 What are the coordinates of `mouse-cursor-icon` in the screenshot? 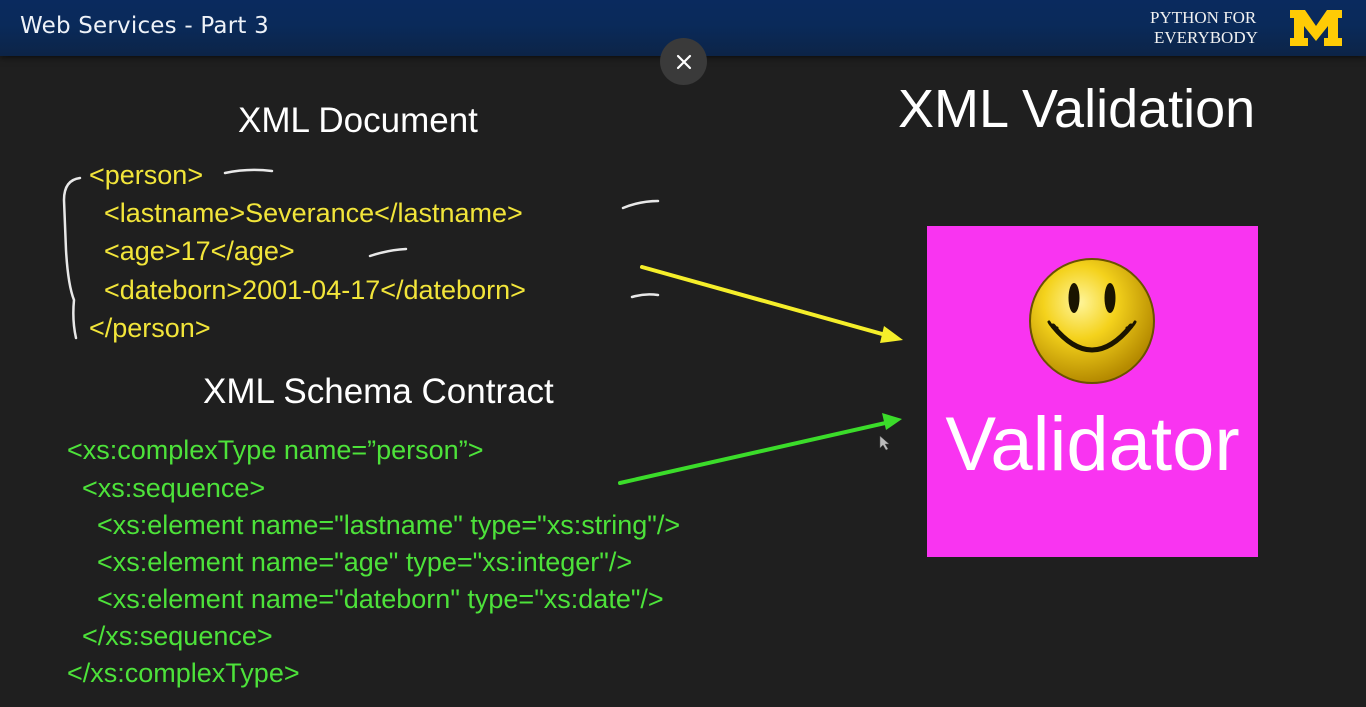 It's located at (884, 443).